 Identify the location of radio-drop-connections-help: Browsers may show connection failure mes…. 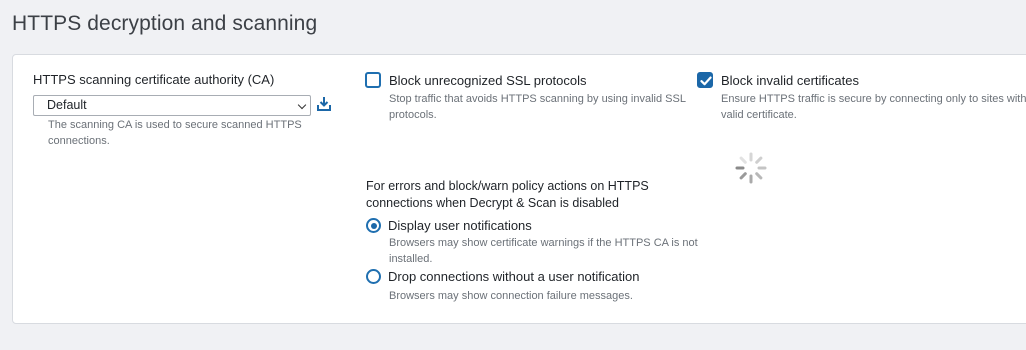
(511, 296).